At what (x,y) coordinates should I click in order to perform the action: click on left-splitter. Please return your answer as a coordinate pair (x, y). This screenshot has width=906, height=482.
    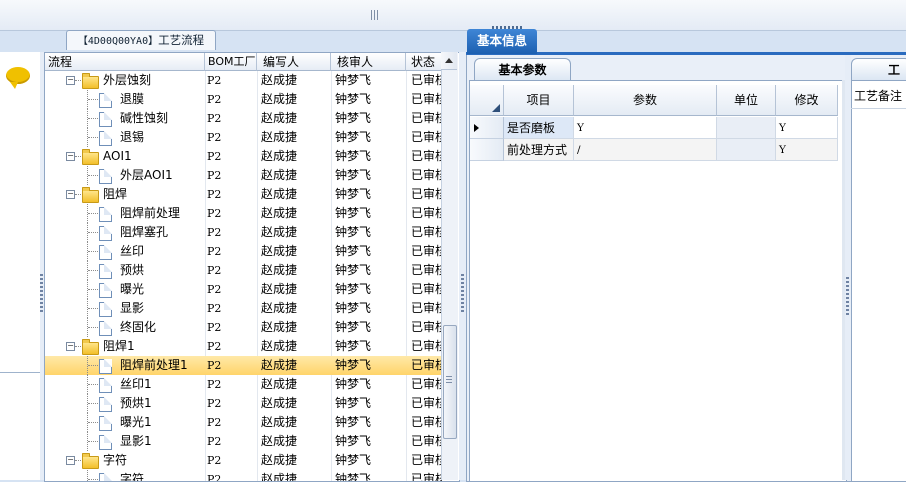
    Looking at the image, I should click on (42, 266).